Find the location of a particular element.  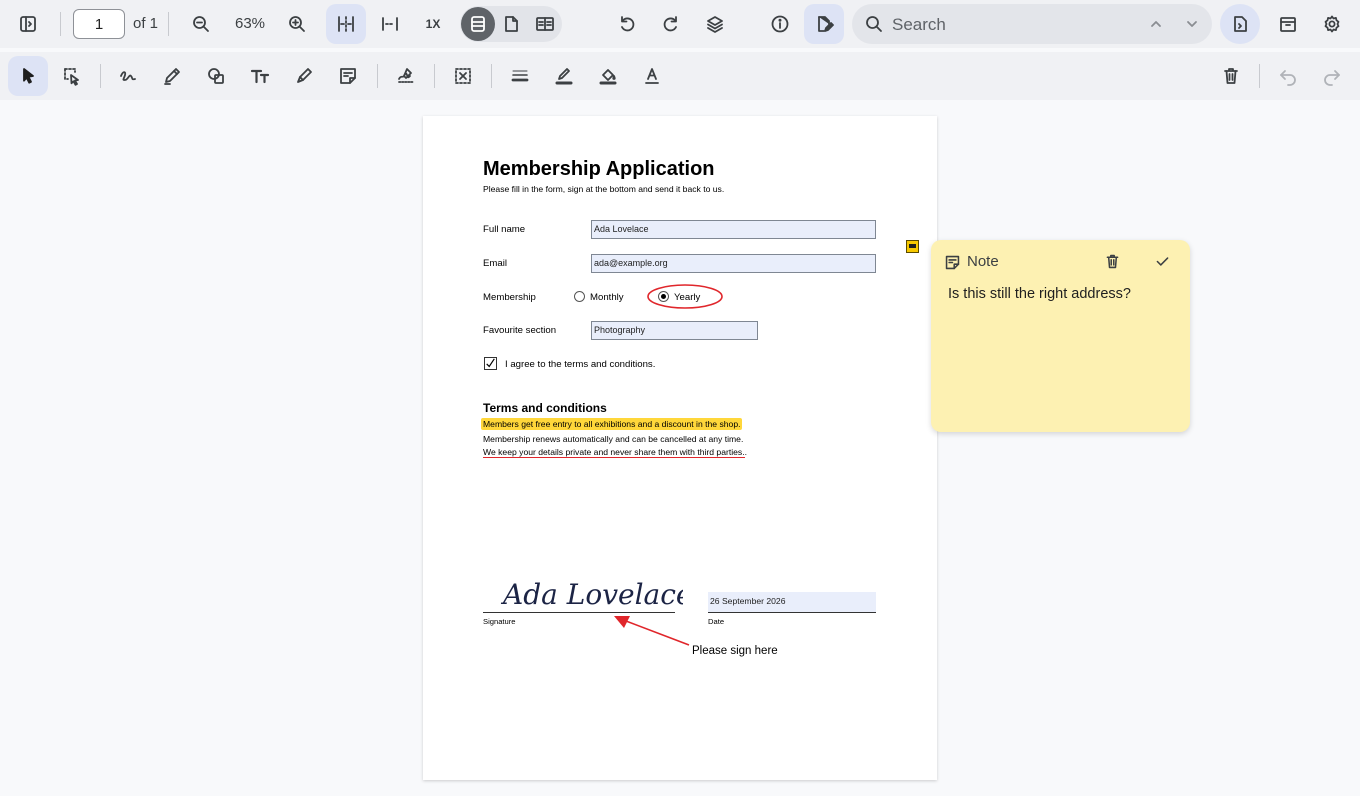

main-toolbar: 1 of 1 63% 1X Search is located at coordinates (680, 24).